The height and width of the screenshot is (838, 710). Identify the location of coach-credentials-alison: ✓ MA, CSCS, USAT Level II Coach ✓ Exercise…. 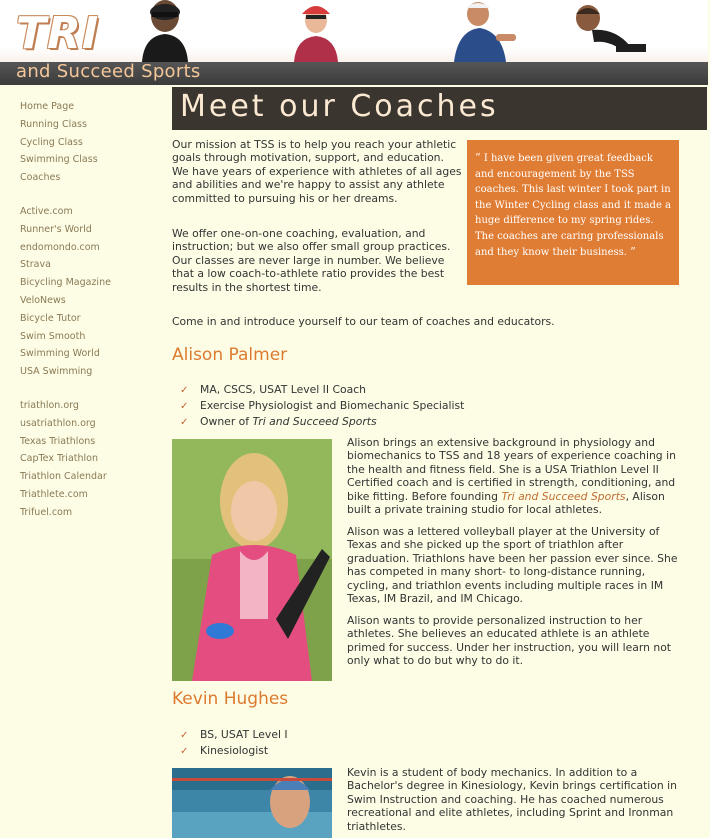
(322, 406).